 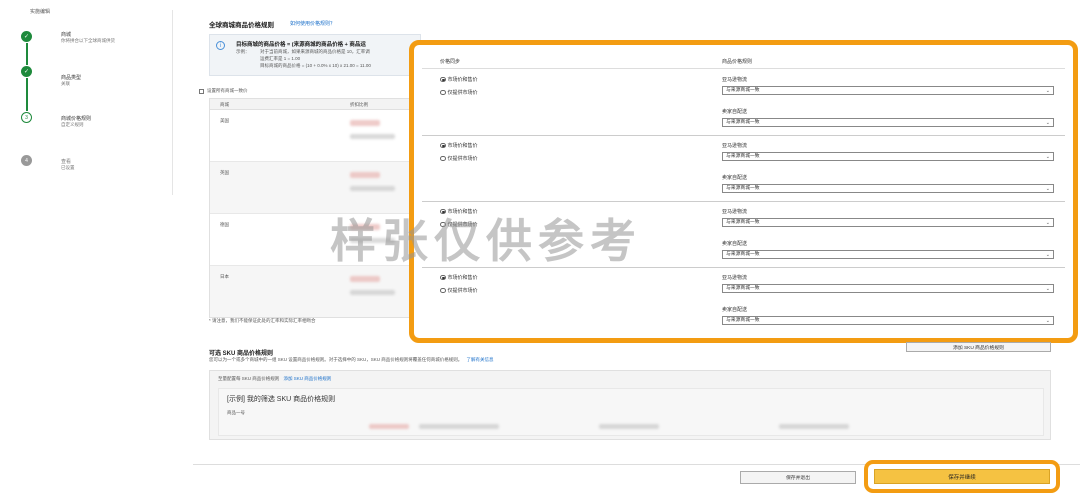 I want to click on add-sku-rule-button: 添加 SKU 商品价格规则, so click(x=978, y=347).